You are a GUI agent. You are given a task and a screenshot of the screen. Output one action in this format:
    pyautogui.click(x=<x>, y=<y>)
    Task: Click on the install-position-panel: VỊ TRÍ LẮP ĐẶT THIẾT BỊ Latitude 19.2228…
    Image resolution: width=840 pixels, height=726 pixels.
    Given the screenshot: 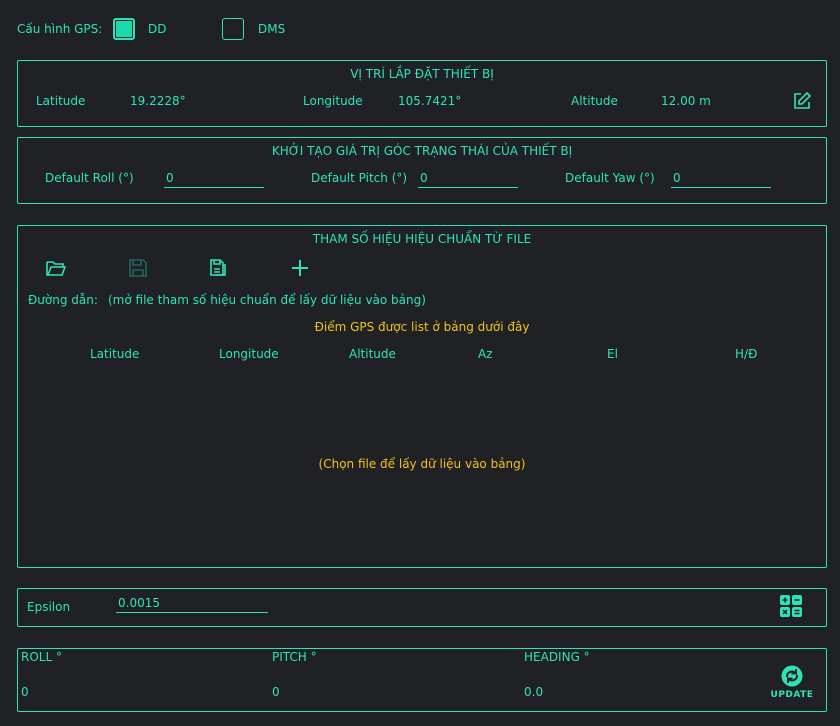 What is the action you would take?
    pyautogui.click(x=422, y=93)
    